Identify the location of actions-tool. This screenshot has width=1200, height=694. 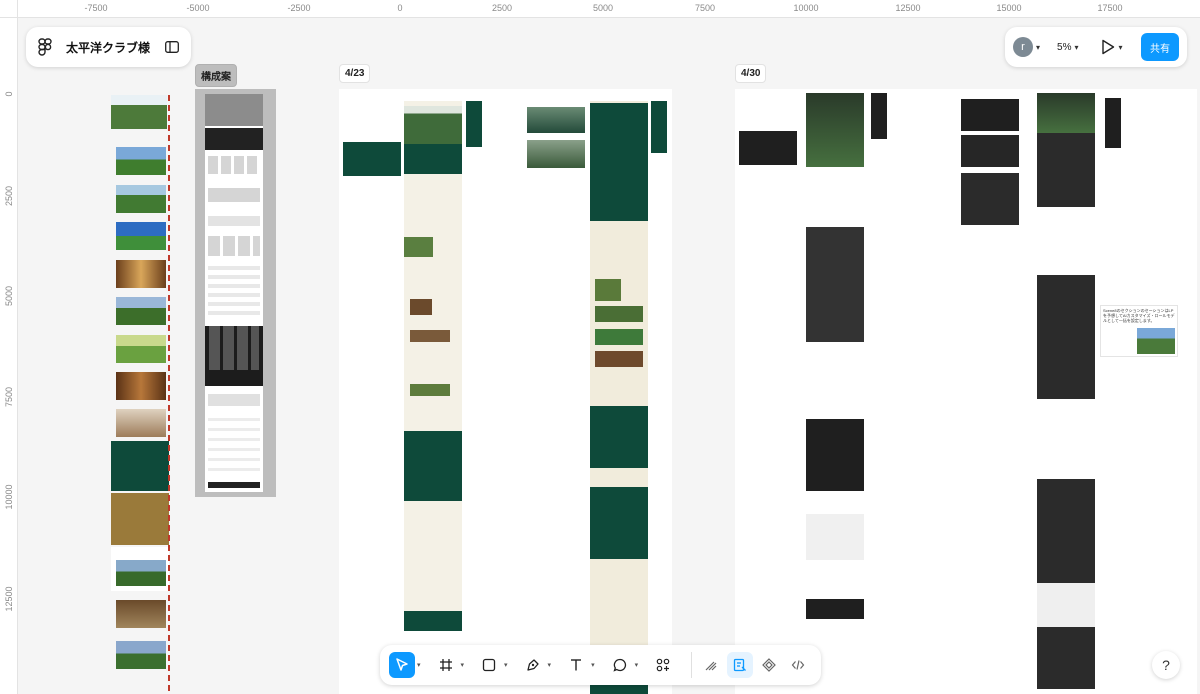
(663, 665).